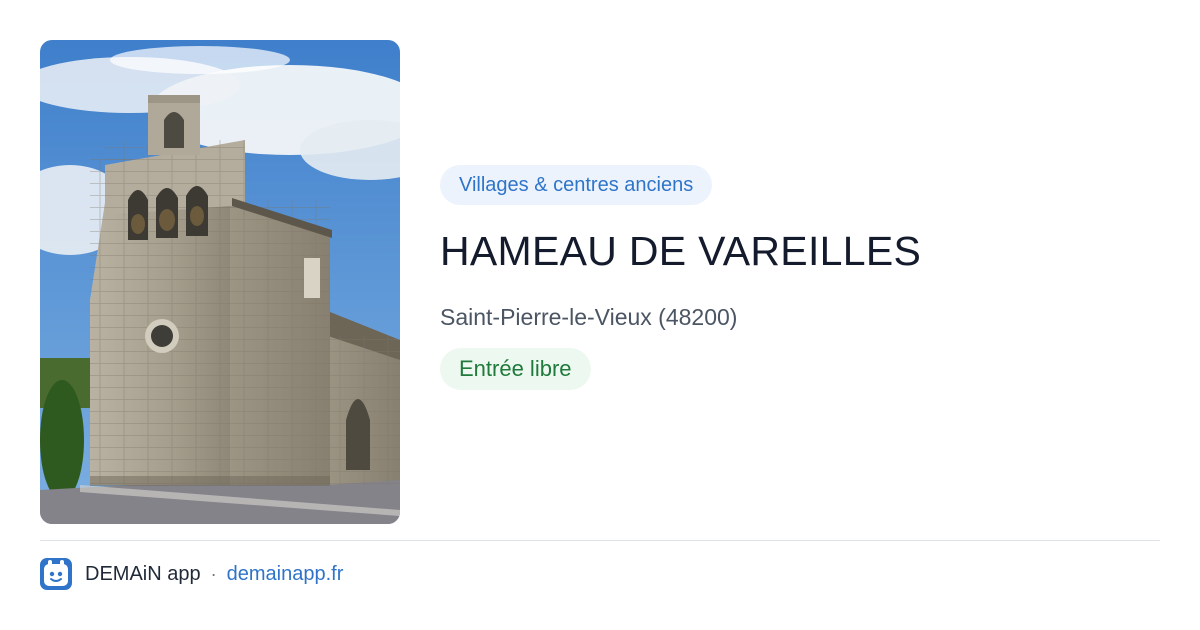 Image resolution: width=1200 pixels, height=630 pixels. What do you see at coordinates (576, 185) in the screenshot?
I see `category-tag: Villages & centres anciens` at bounding box center [576, 185].